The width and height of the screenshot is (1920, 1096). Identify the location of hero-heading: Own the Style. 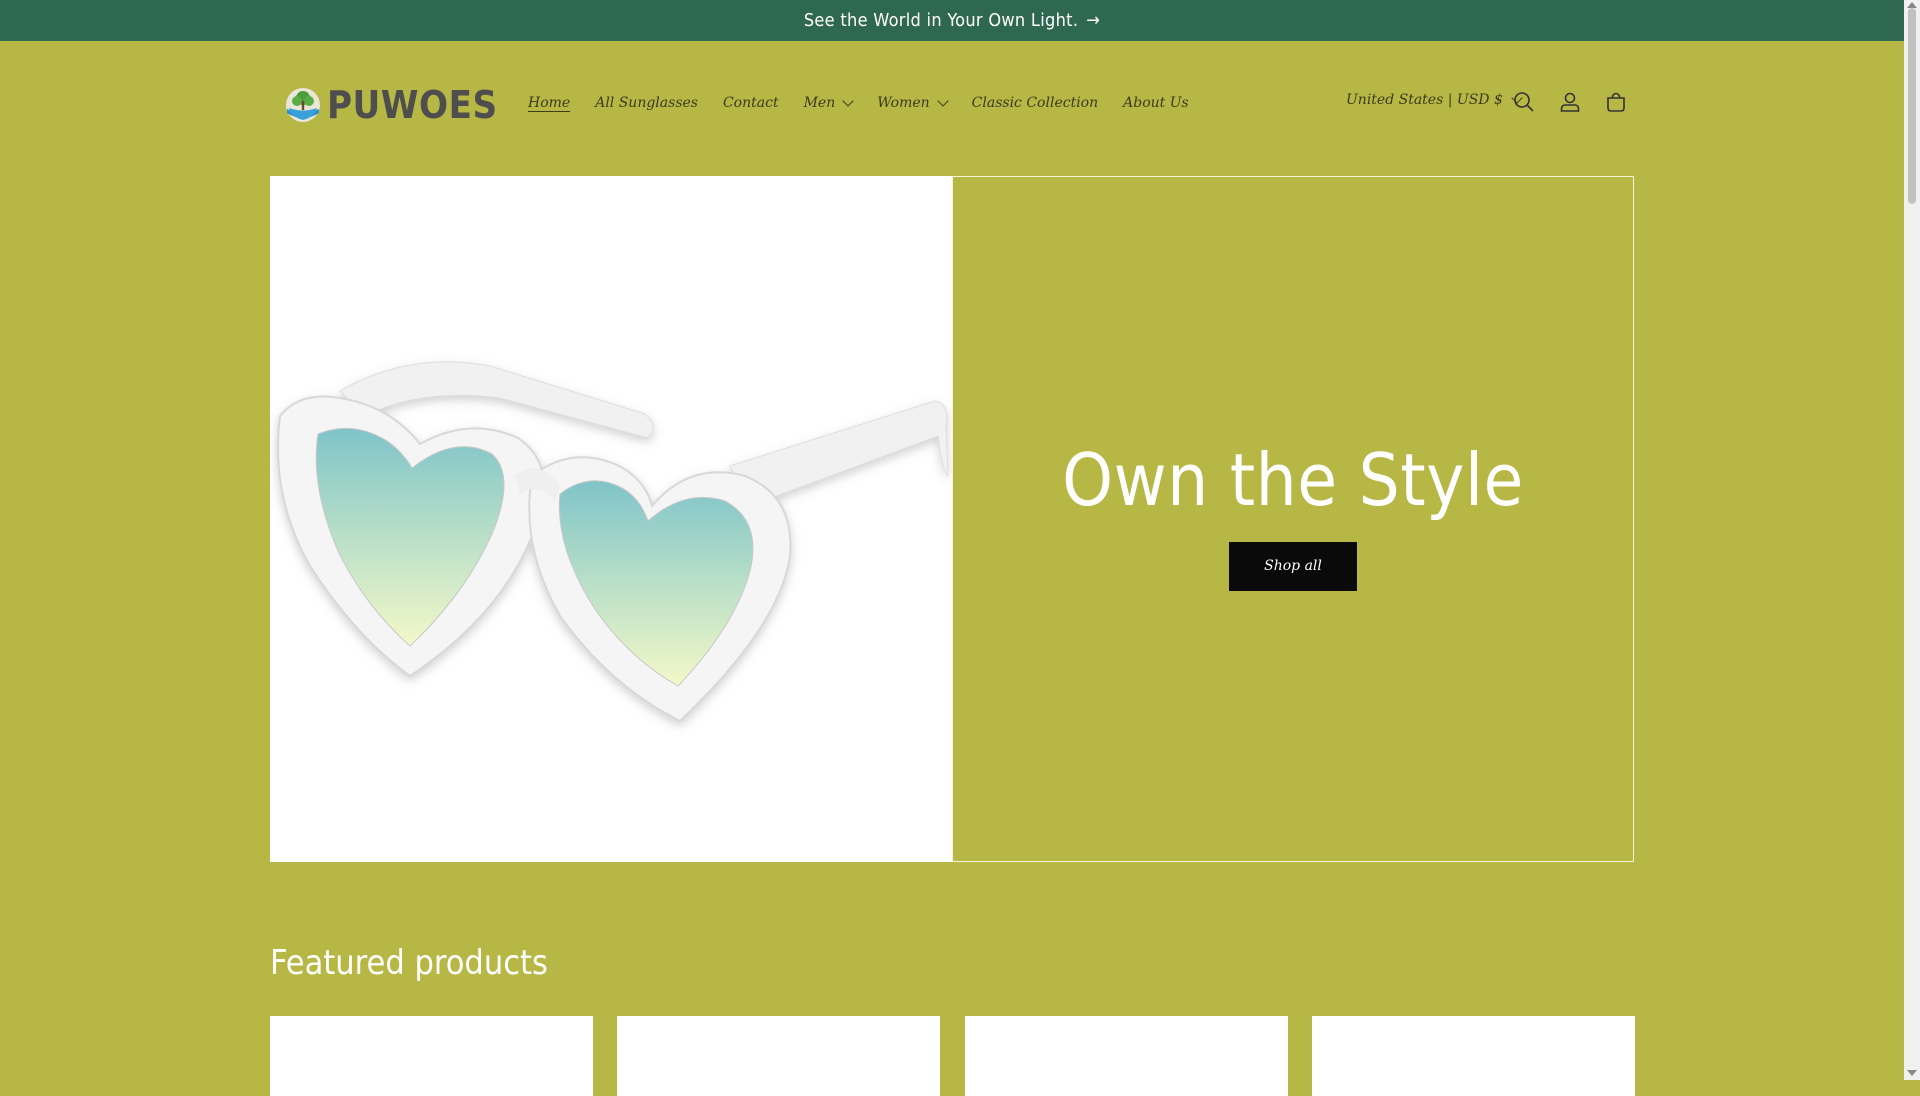
(1293, 479).